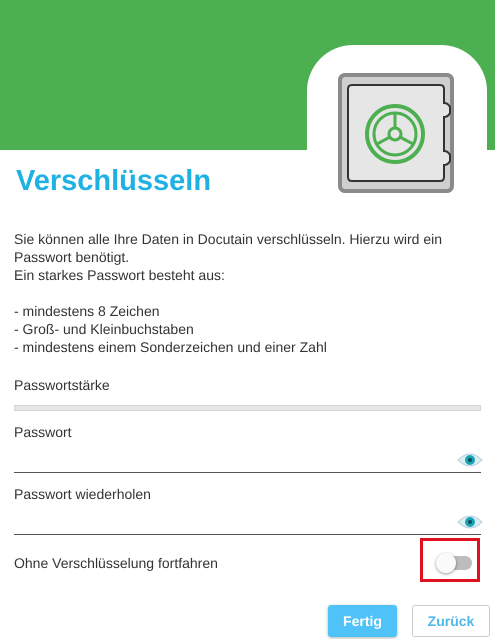 The height and width of the screenshot is (639, 495). What do you see at coordinates (116, 563) in the screenshot?
I see `toggle-label: Ohne Verschlüsselung fortfahren` at bounding box center [116, 563].